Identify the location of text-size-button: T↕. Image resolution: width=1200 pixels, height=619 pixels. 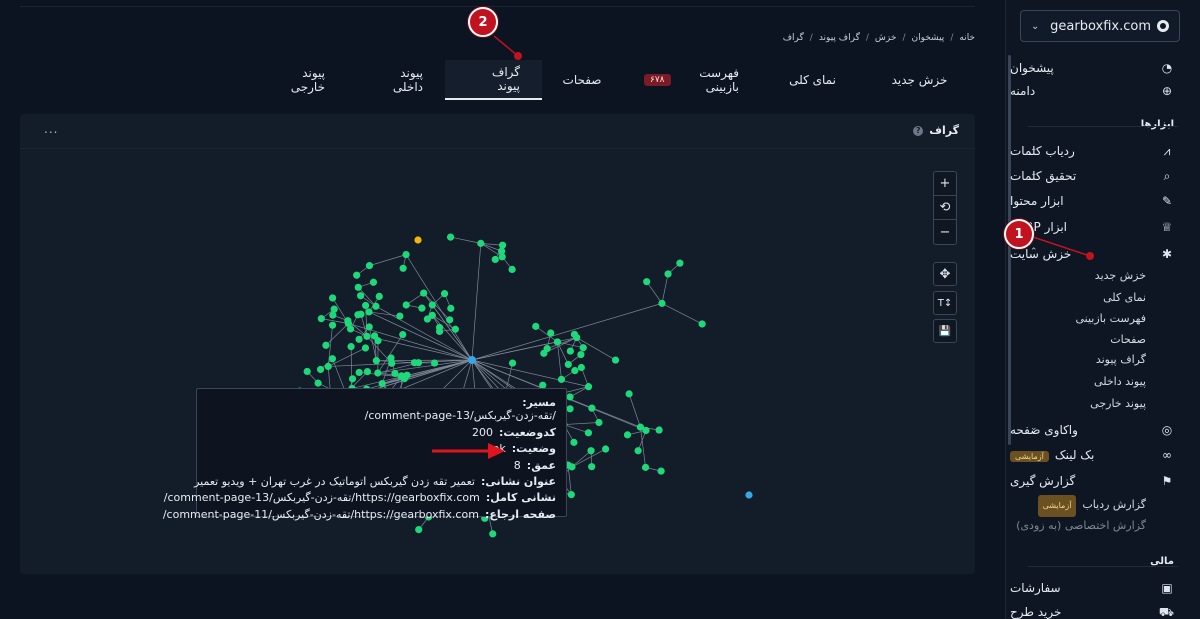
(945, 303).